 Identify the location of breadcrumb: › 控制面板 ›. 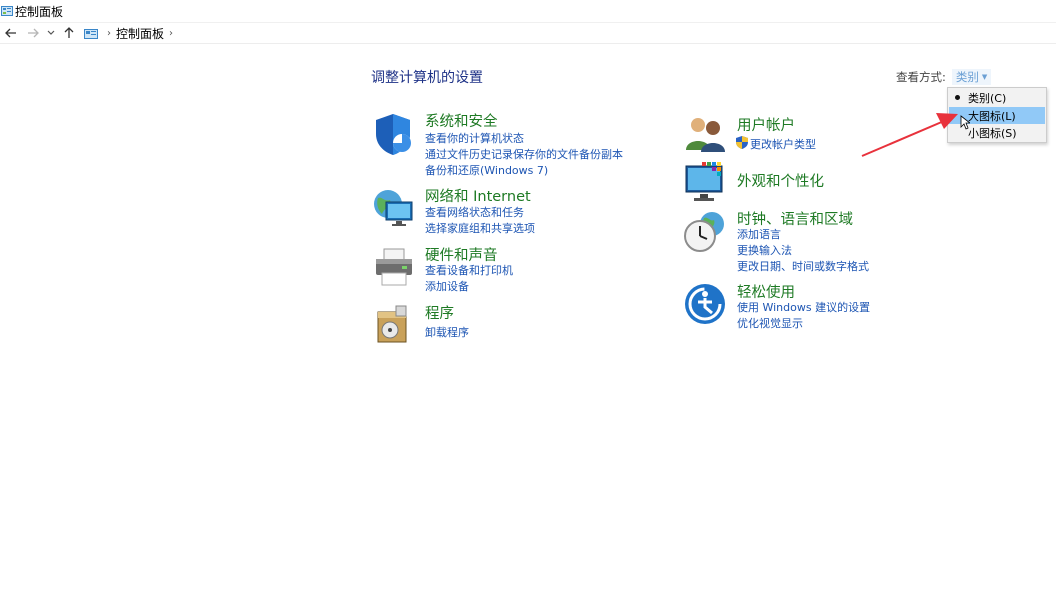
(131, 33).